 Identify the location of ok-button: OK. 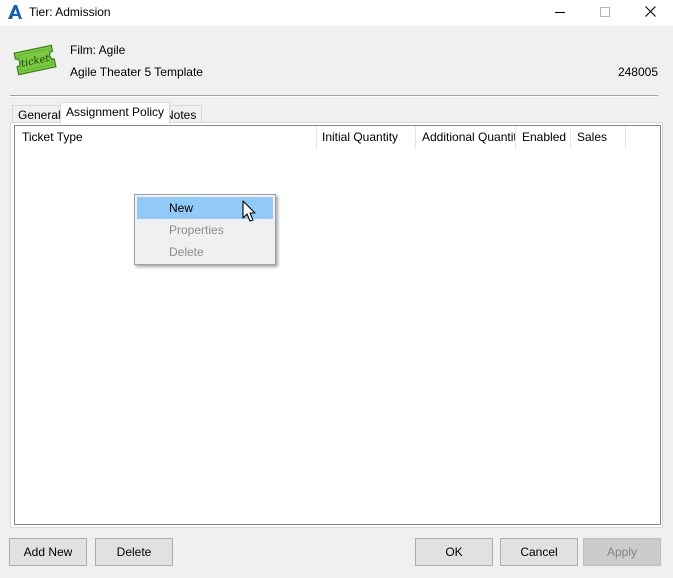
(454, 552).